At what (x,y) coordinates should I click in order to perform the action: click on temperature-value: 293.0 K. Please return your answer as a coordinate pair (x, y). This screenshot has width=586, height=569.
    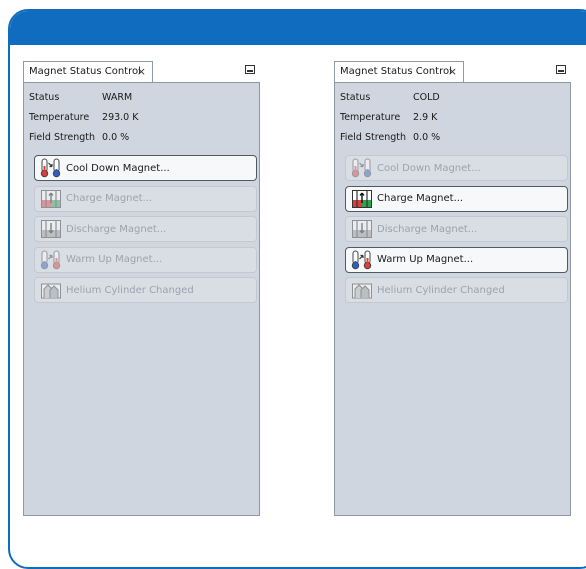
    Looking at the image, I should click on (120, 117).